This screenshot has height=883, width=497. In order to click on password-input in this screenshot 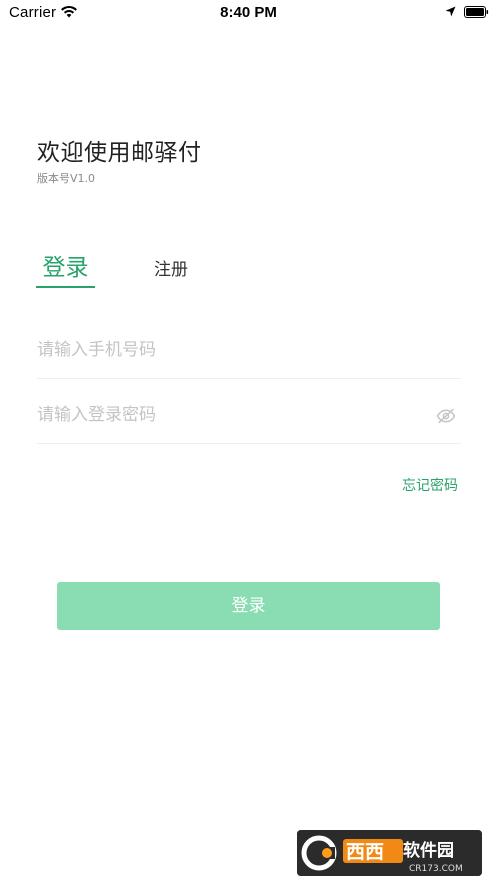, I will do `click(232, 415)`.